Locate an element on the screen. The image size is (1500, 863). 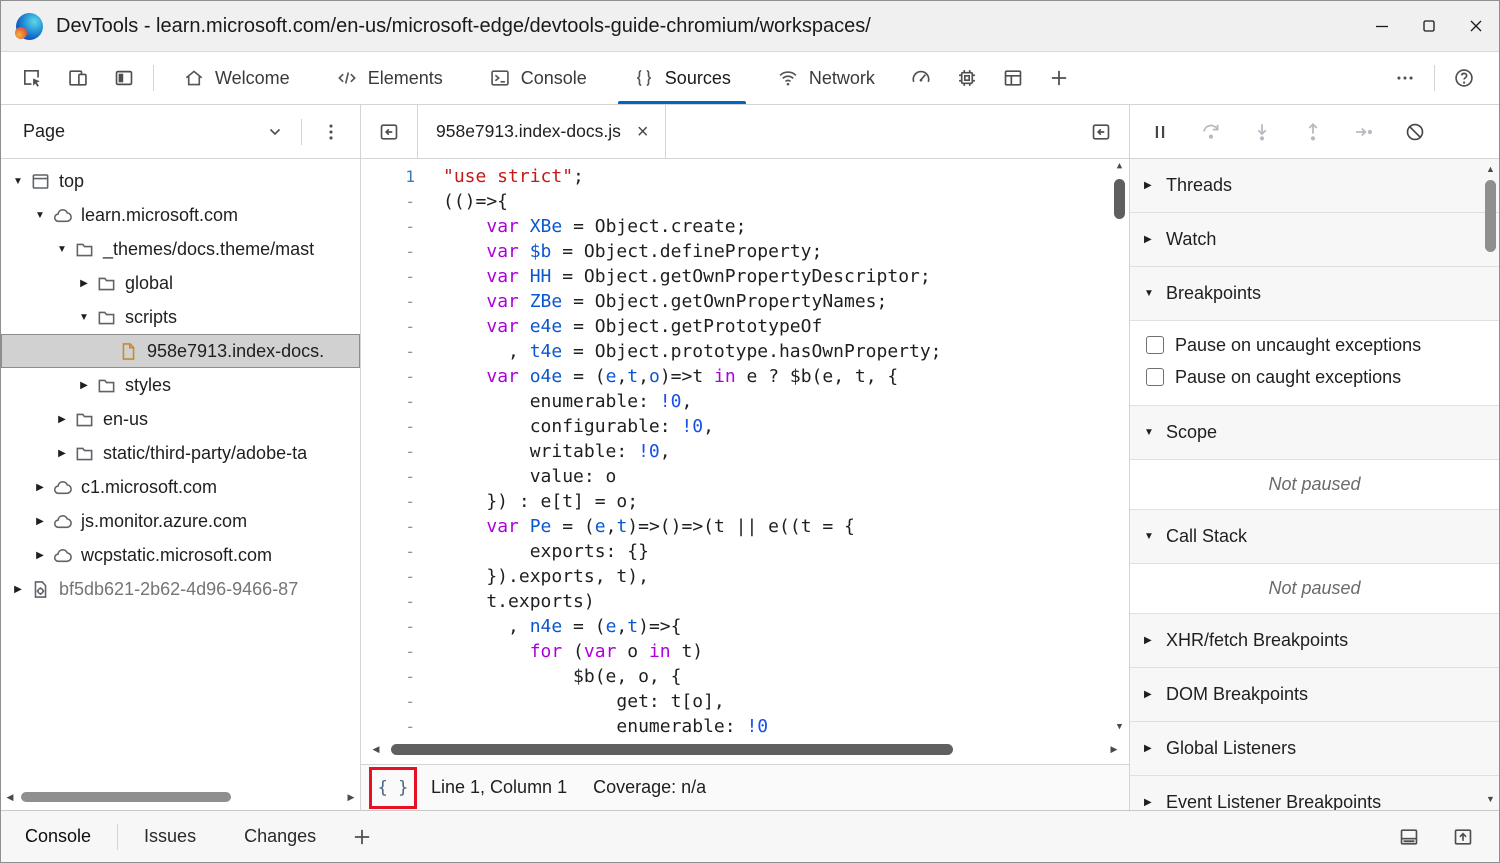
tree-item-en-us: ▶ en-us is located at coordinates (180, 419).